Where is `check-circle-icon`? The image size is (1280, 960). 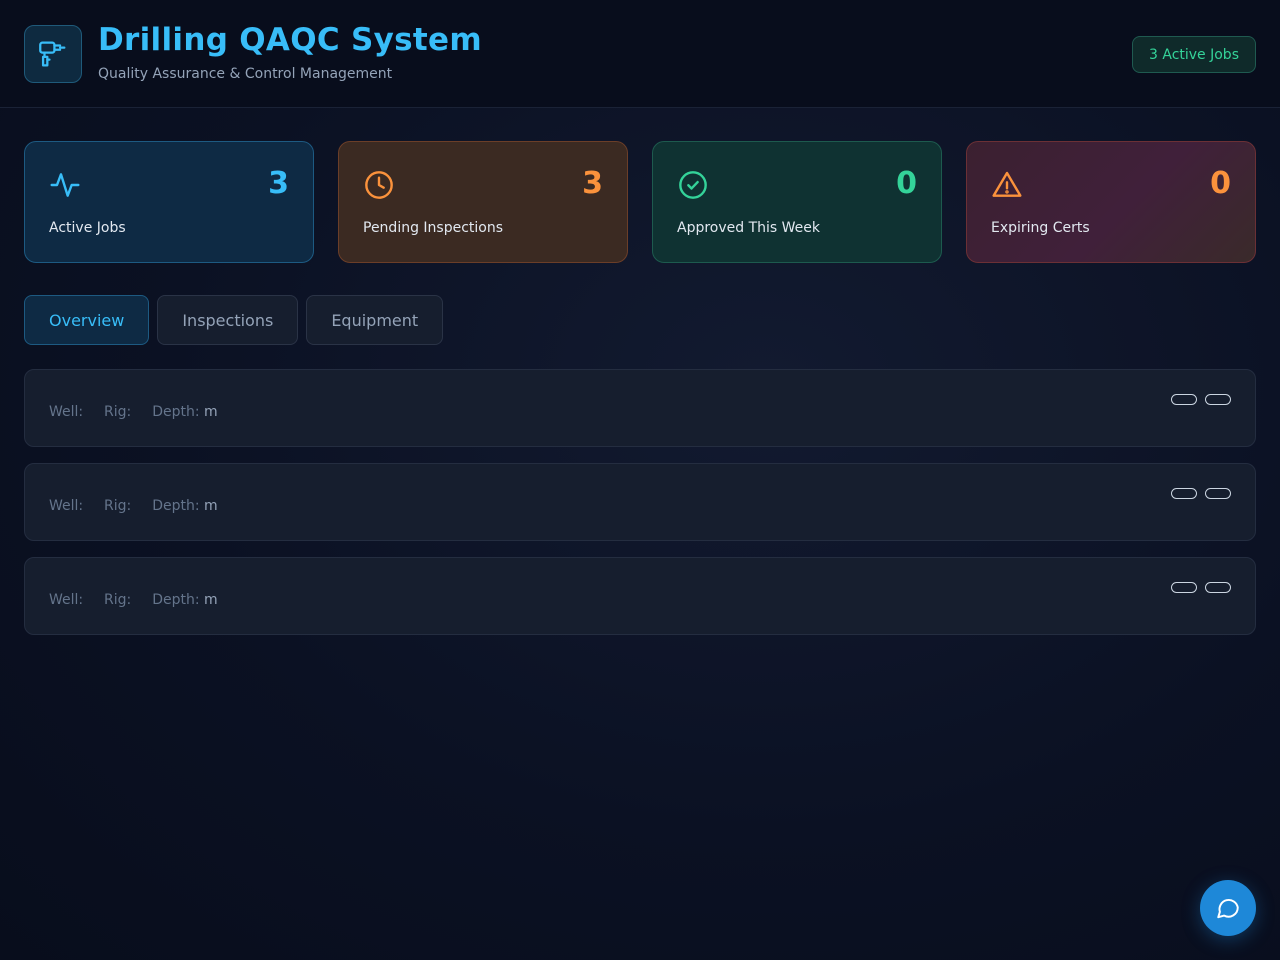
check-circle-icon is located at coordinates (693, 185).